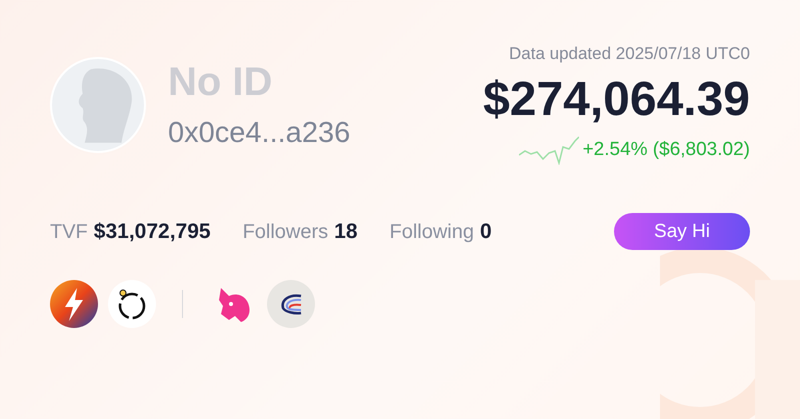 The image size is (800, 419). What do you see at coordinates (682, 231) in the screenshot?
I see `say-hi-button: Say Hi` at bounding box center [682, 231].